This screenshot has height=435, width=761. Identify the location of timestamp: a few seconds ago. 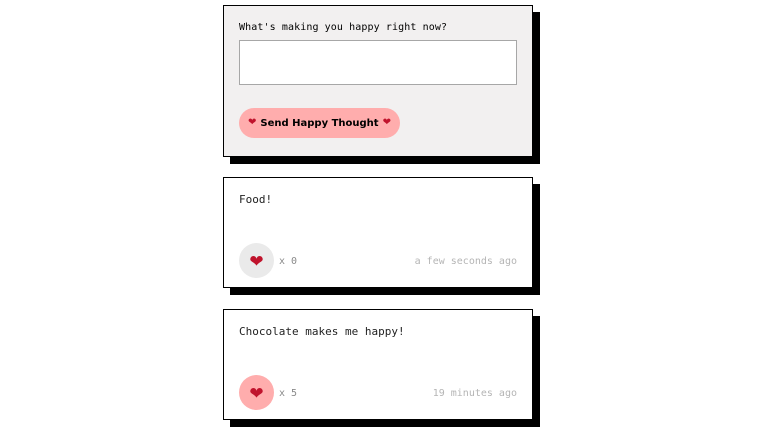
(465, 261).